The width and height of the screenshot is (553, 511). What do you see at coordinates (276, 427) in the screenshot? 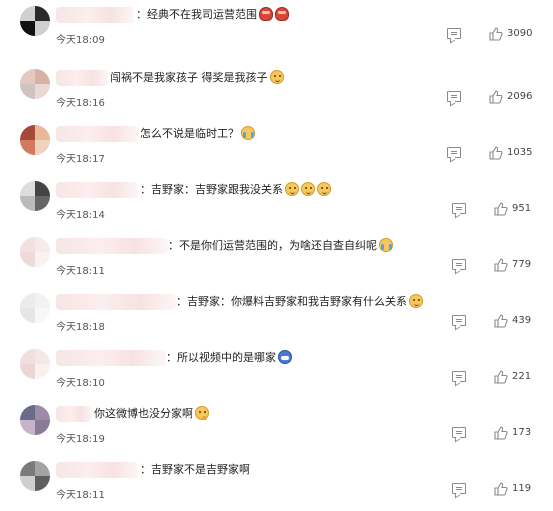
I see `comment-item: 你这微博也没分家啊 今天18:19 173` at bounding box center [276, 427].